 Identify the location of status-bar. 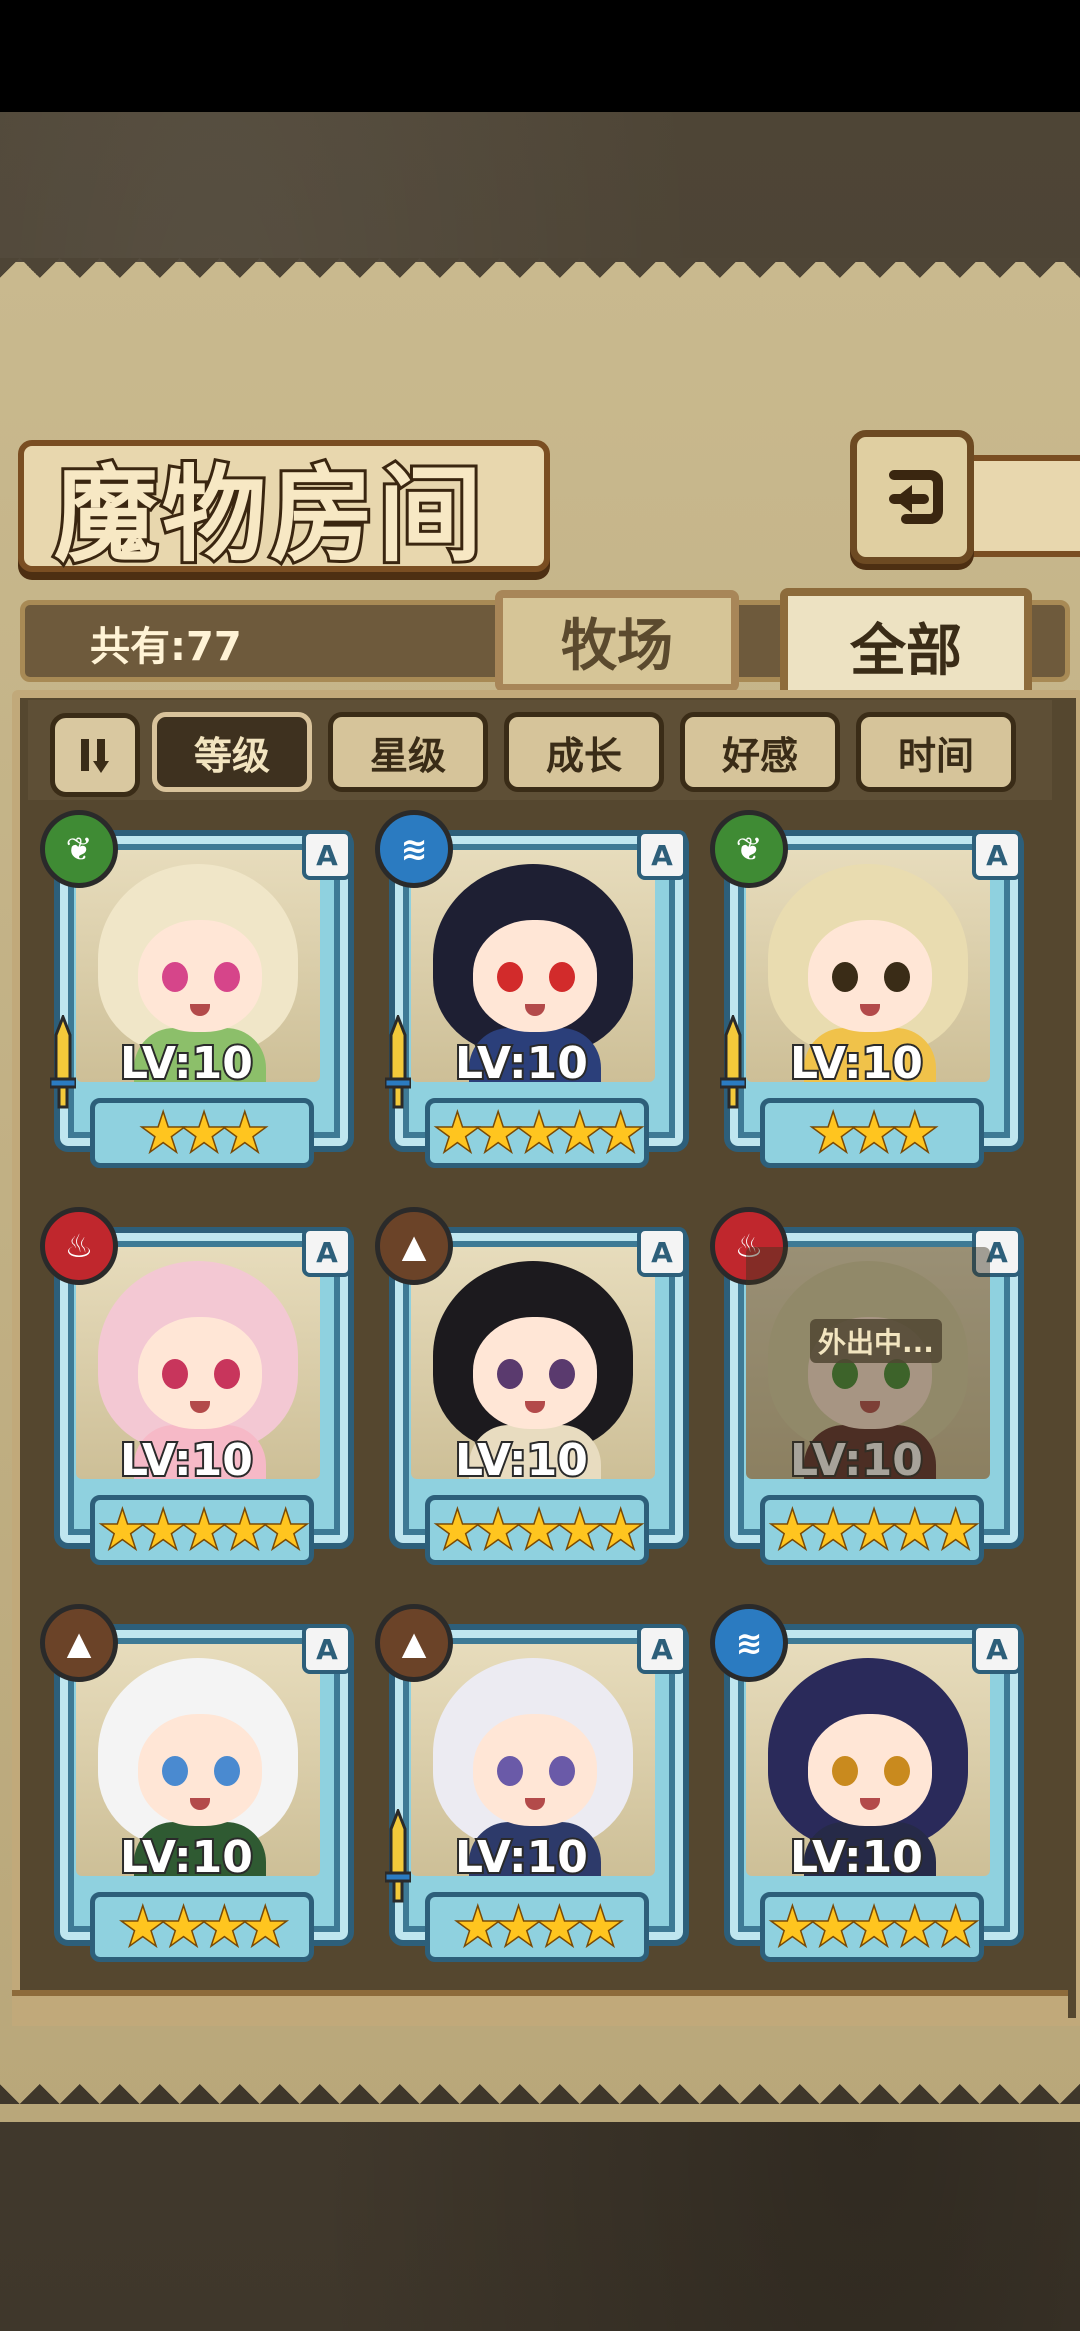
(540, 56).